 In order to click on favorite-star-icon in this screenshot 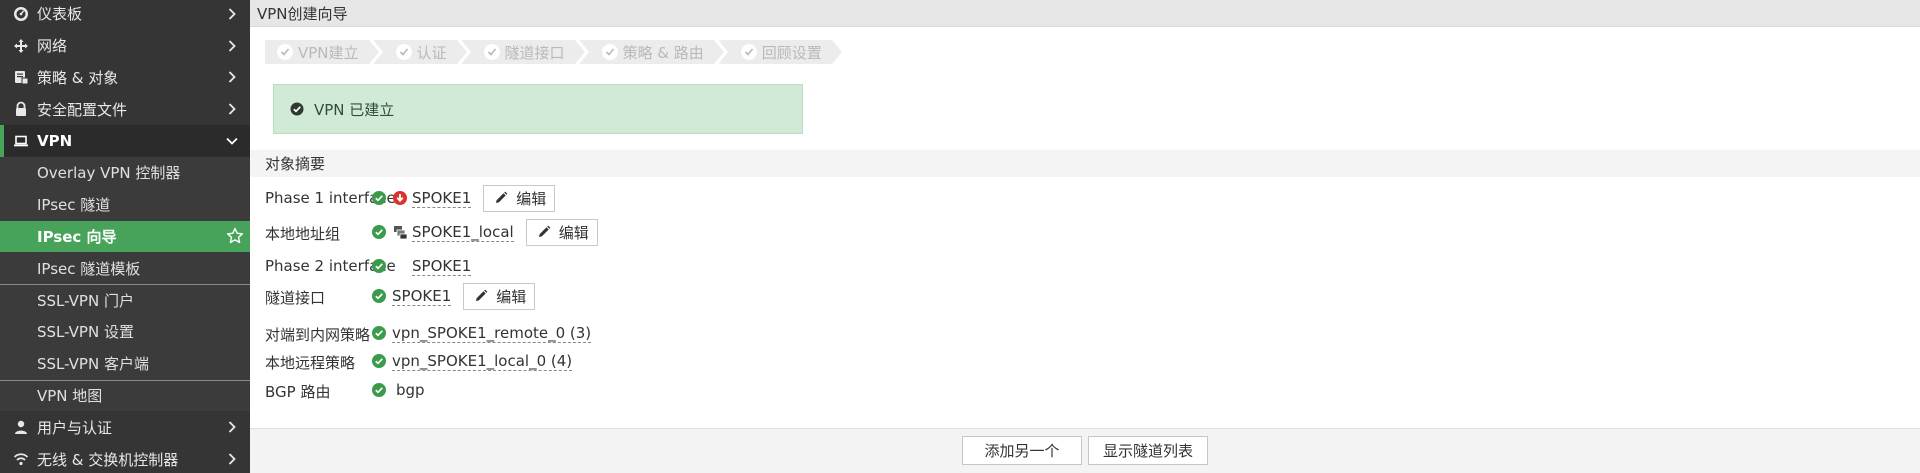, I will do `click(235, 236)`.